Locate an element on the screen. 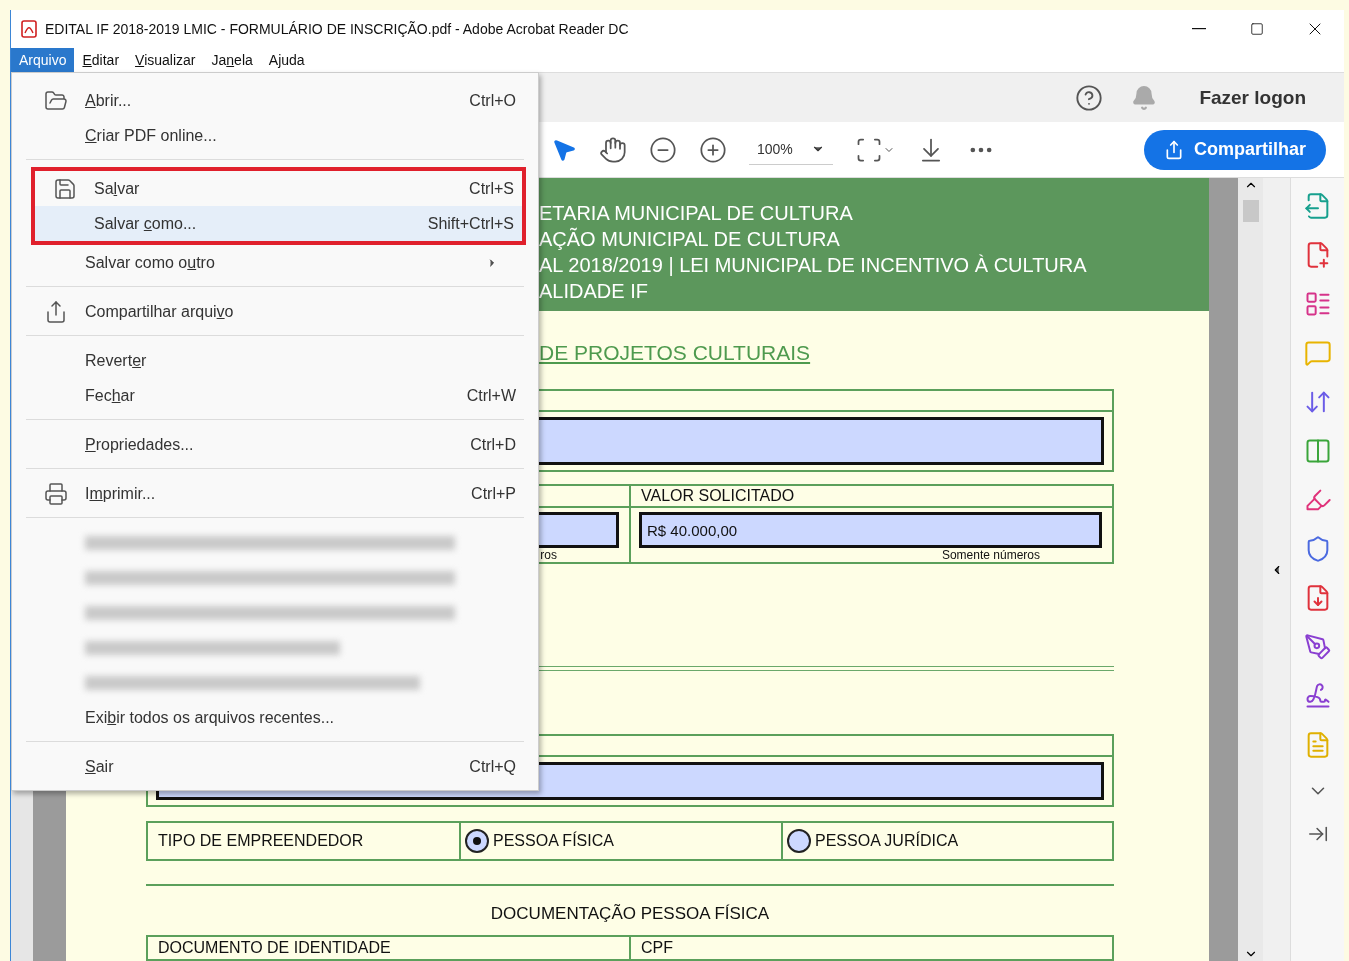  window-title: EDITAL IF 2018-2019 LMIC - FORMULÁRIO DE INSCRIÇÃO.pdf - Adobe Acrobat Reader DC is located at coordinates (337, 29).